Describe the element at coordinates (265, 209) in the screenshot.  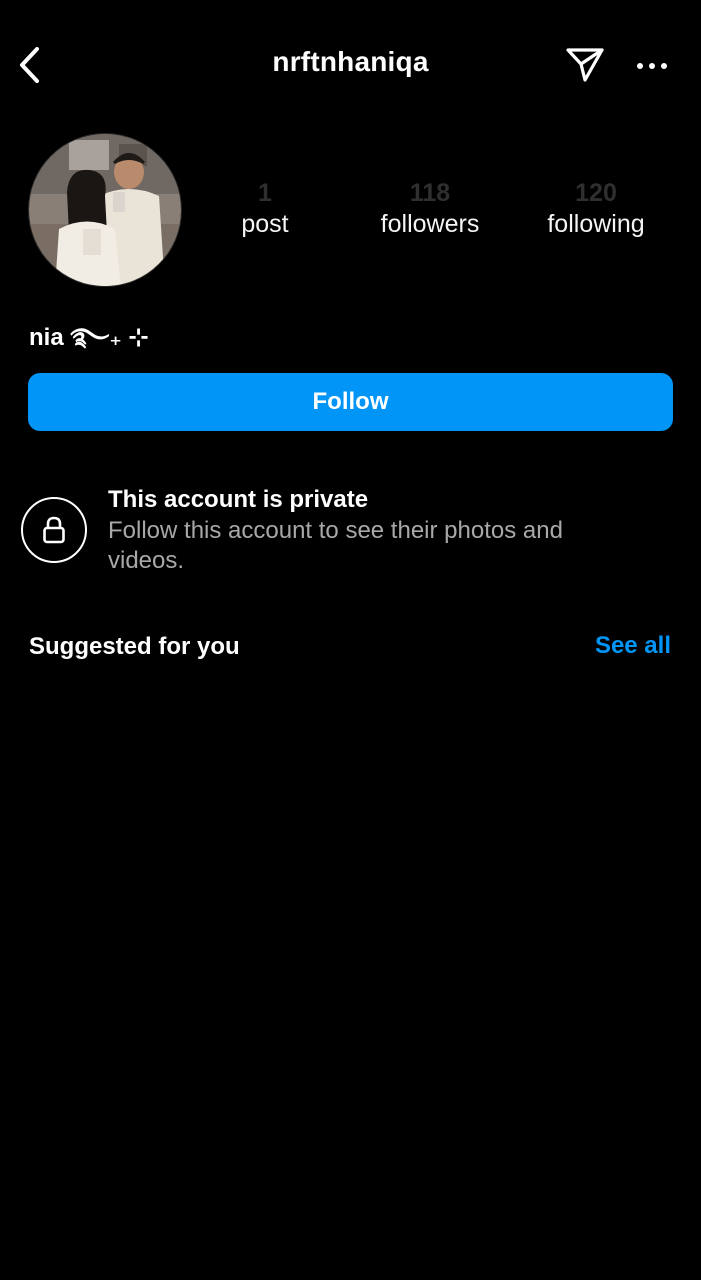
I see `stat-posts: 1 post` at that location.